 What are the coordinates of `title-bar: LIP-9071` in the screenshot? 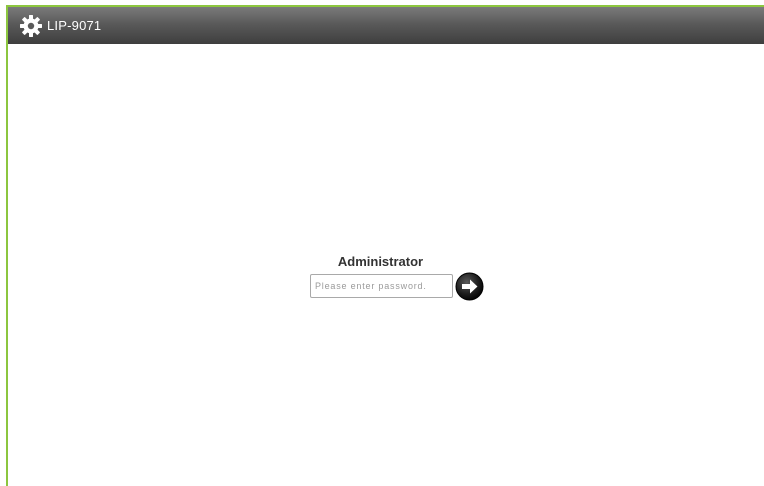 It's located at (386, 25).